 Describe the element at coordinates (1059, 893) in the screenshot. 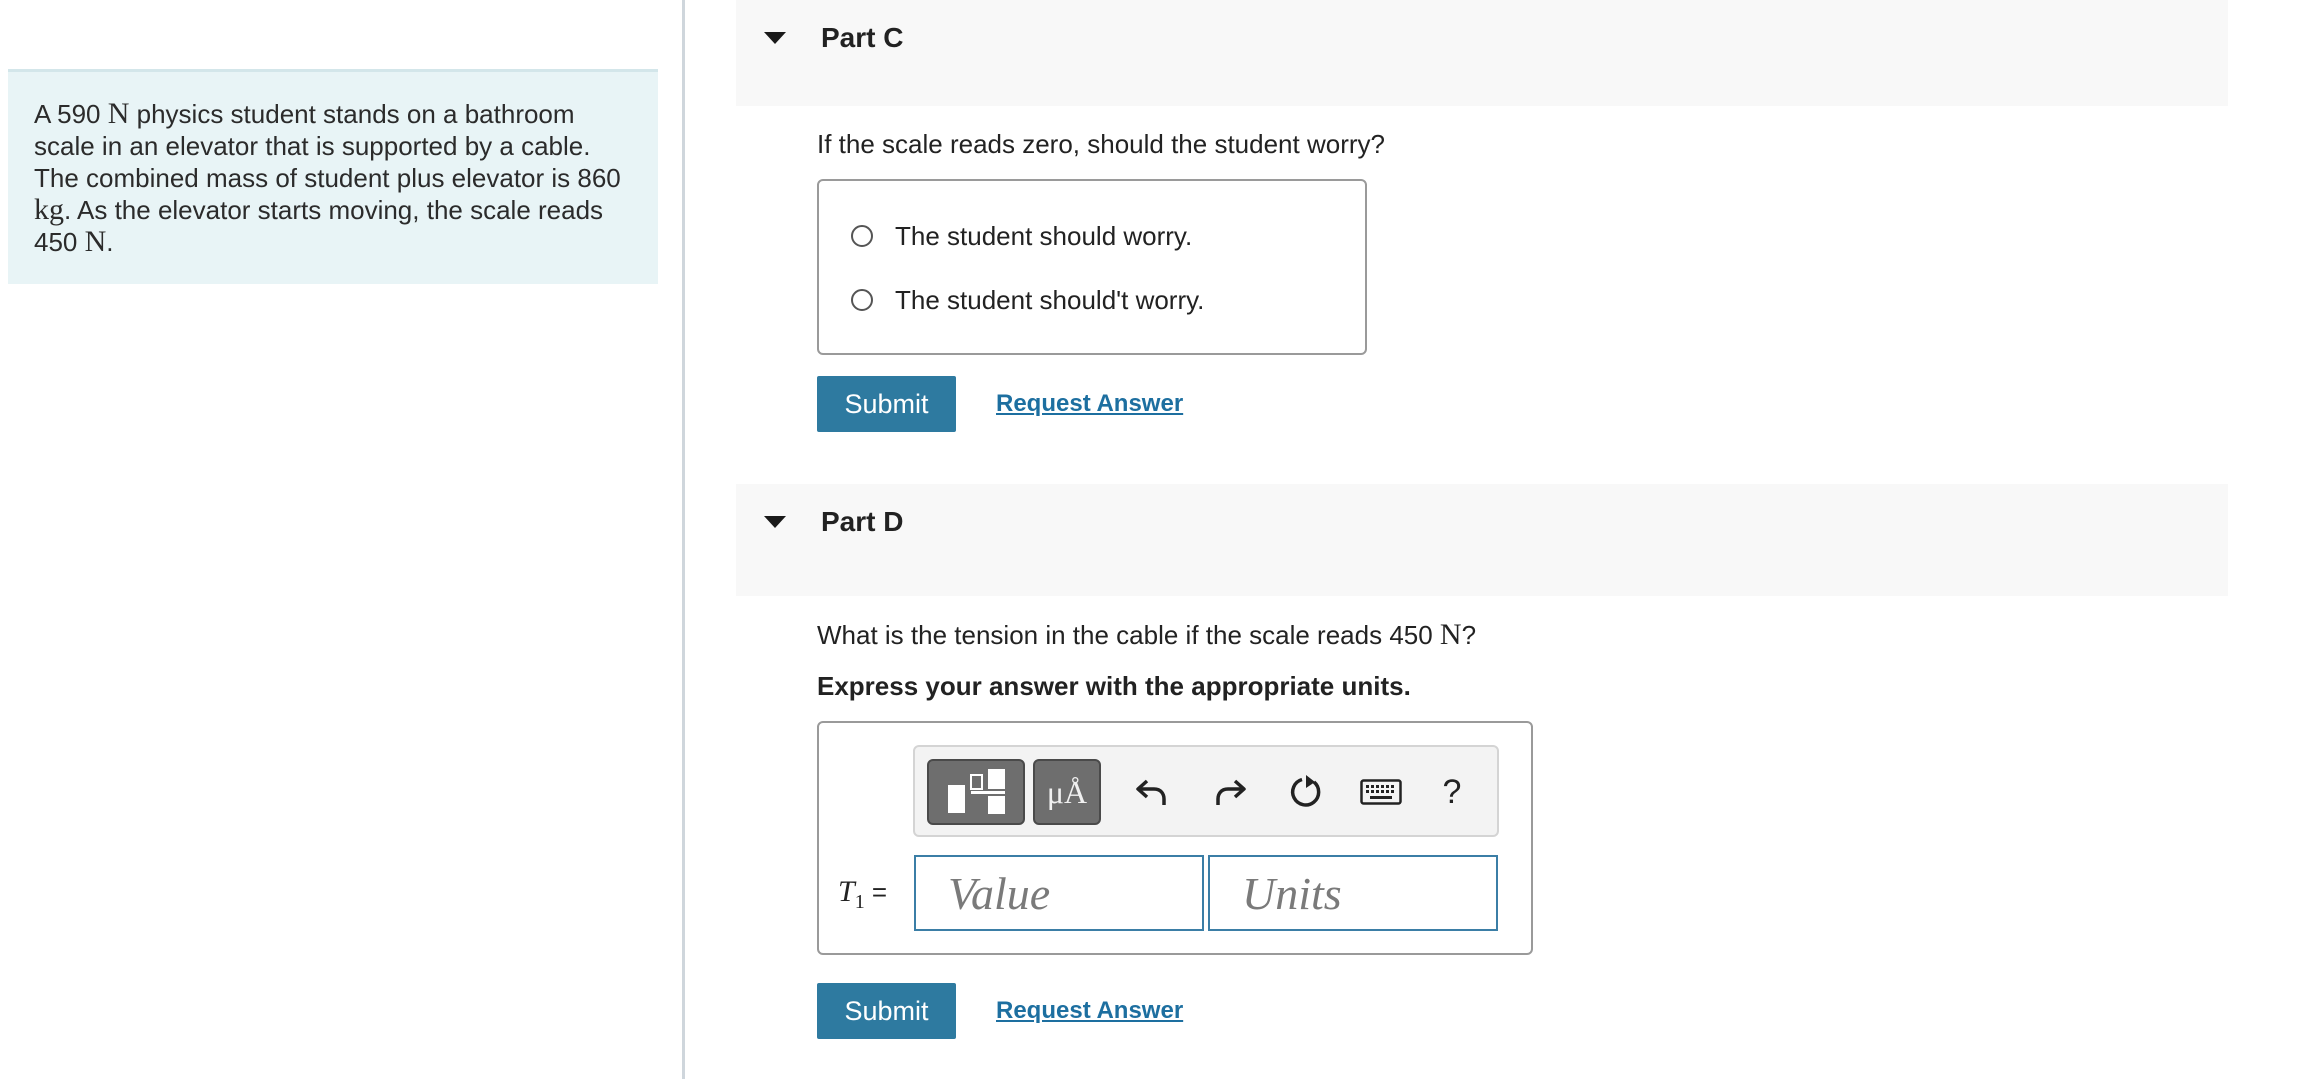

I see `value-input` at that location.